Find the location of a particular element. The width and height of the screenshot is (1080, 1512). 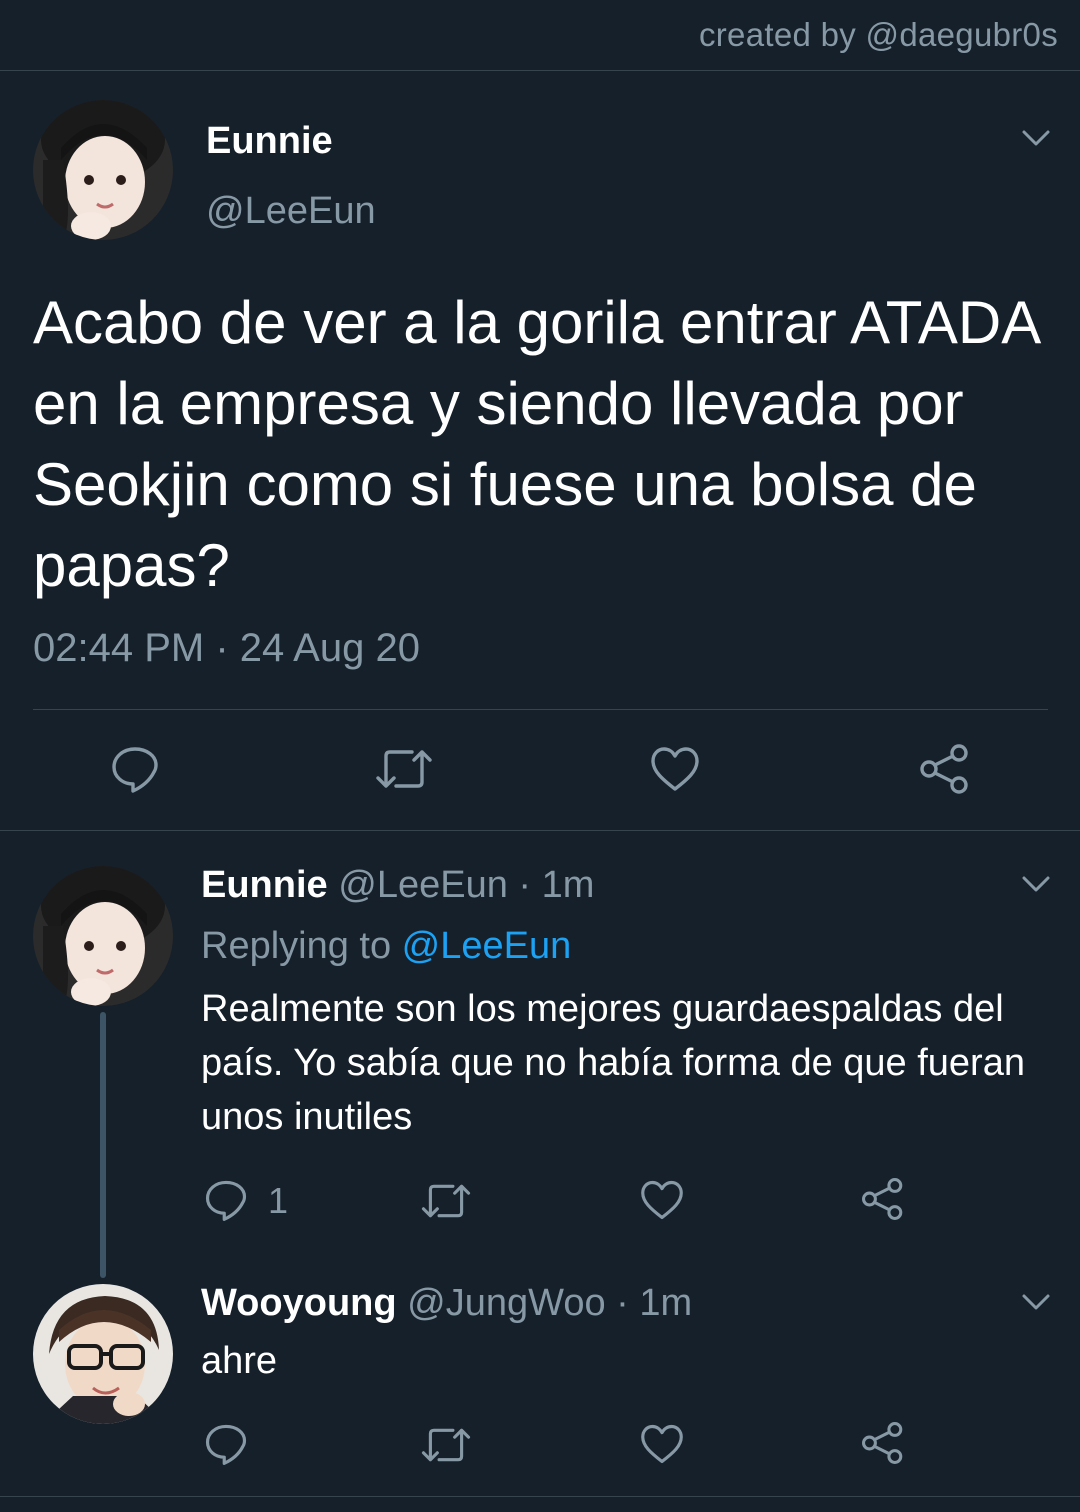

reply-text: ahre is located at coordinates (239, 1361).